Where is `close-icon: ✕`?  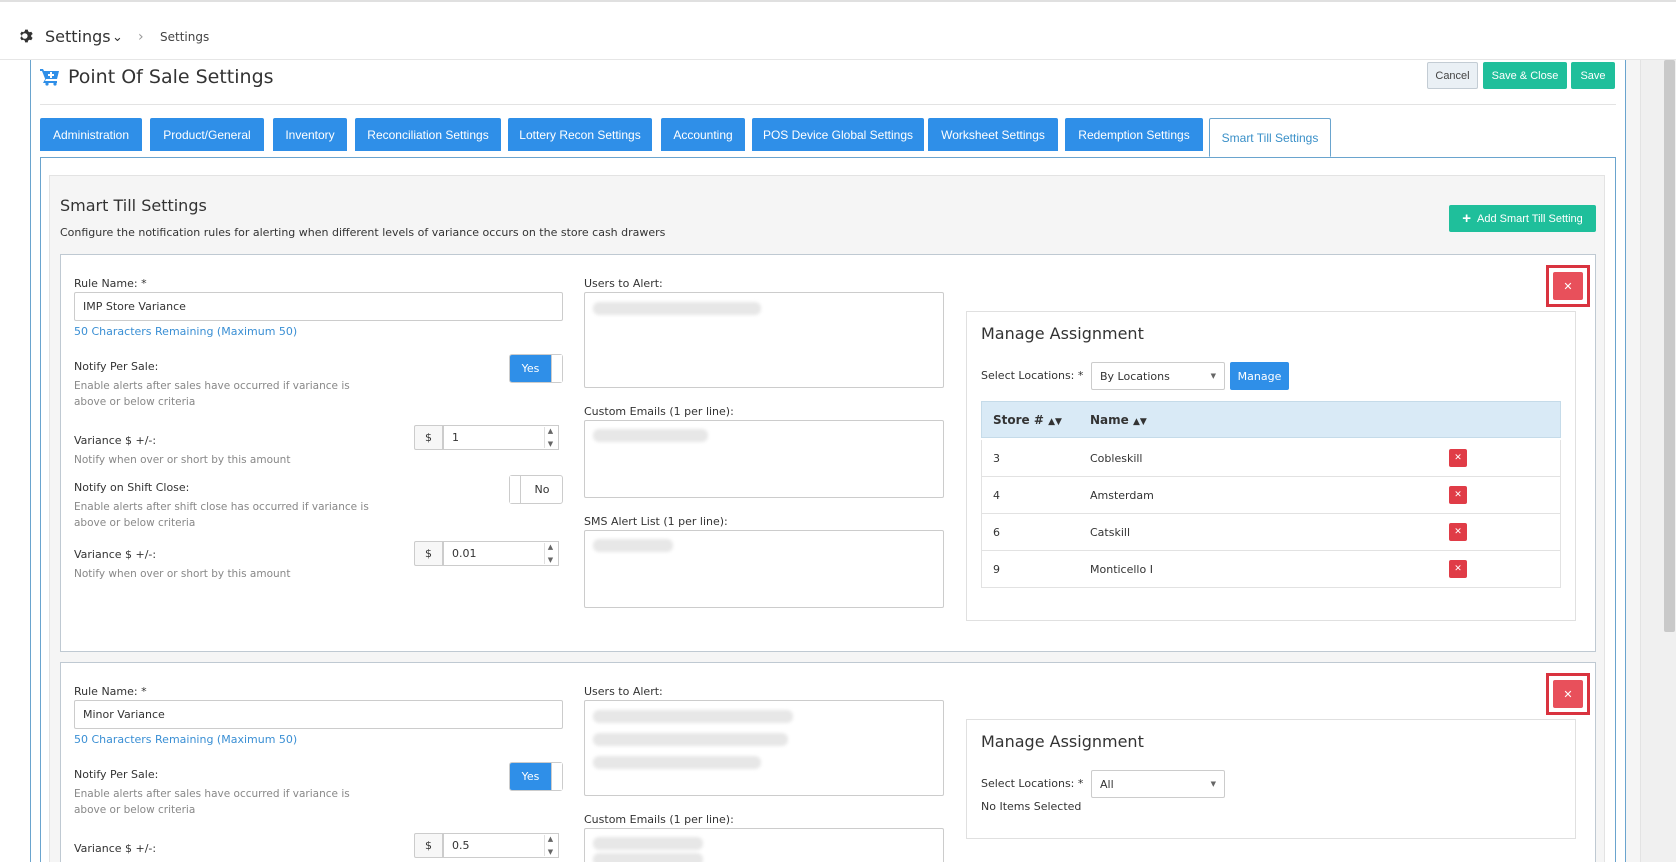 close-icon: ✕ is located at coordinates (1568, 694).